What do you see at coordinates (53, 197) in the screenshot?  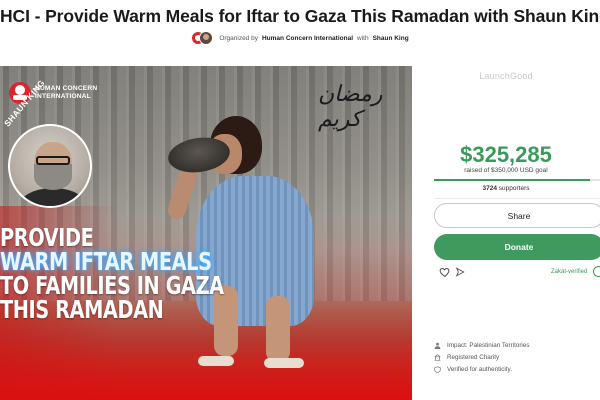 I see `shaun-body` at bounding box center [53, 197].